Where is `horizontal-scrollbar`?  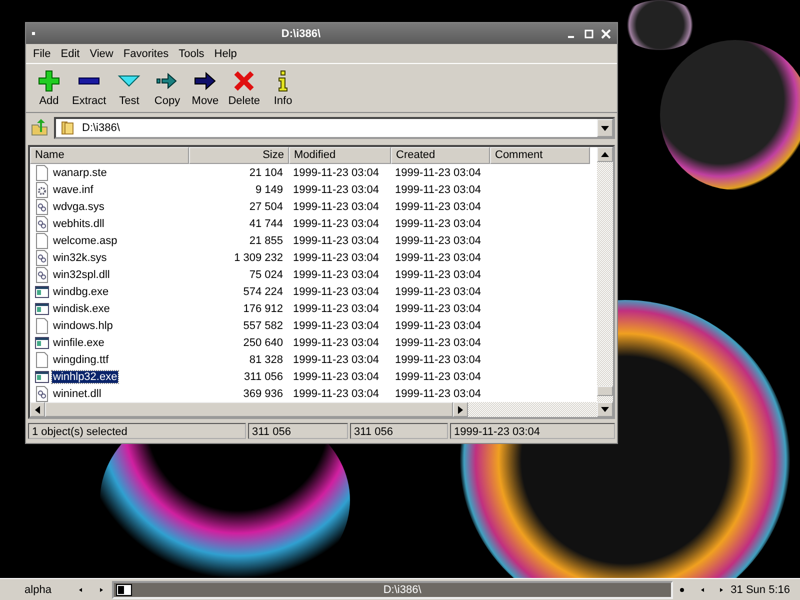 horizontal-scrollbar is located at coordinates (313, 409).